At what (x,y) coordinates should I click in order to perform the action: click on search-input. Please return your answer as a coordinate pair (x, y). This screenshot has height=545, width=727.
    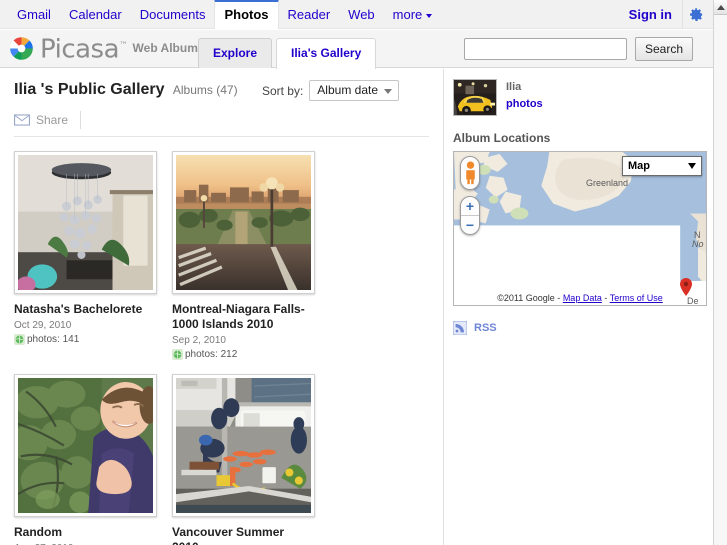
    Looking at the image, I should click on (545, 49).